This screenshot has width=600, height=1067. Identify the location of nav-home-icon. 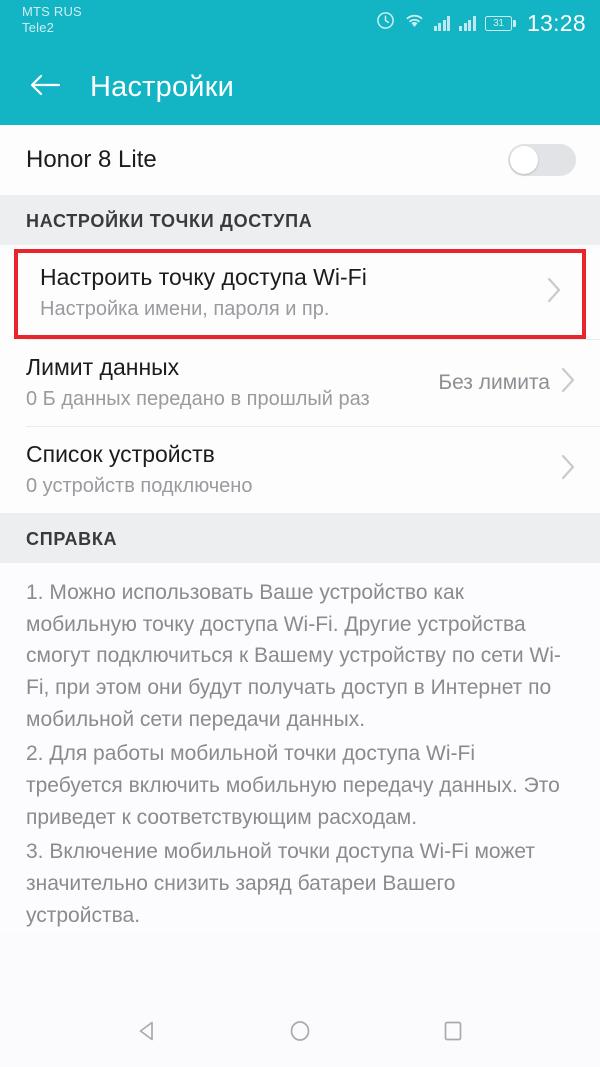
(300, 1033).